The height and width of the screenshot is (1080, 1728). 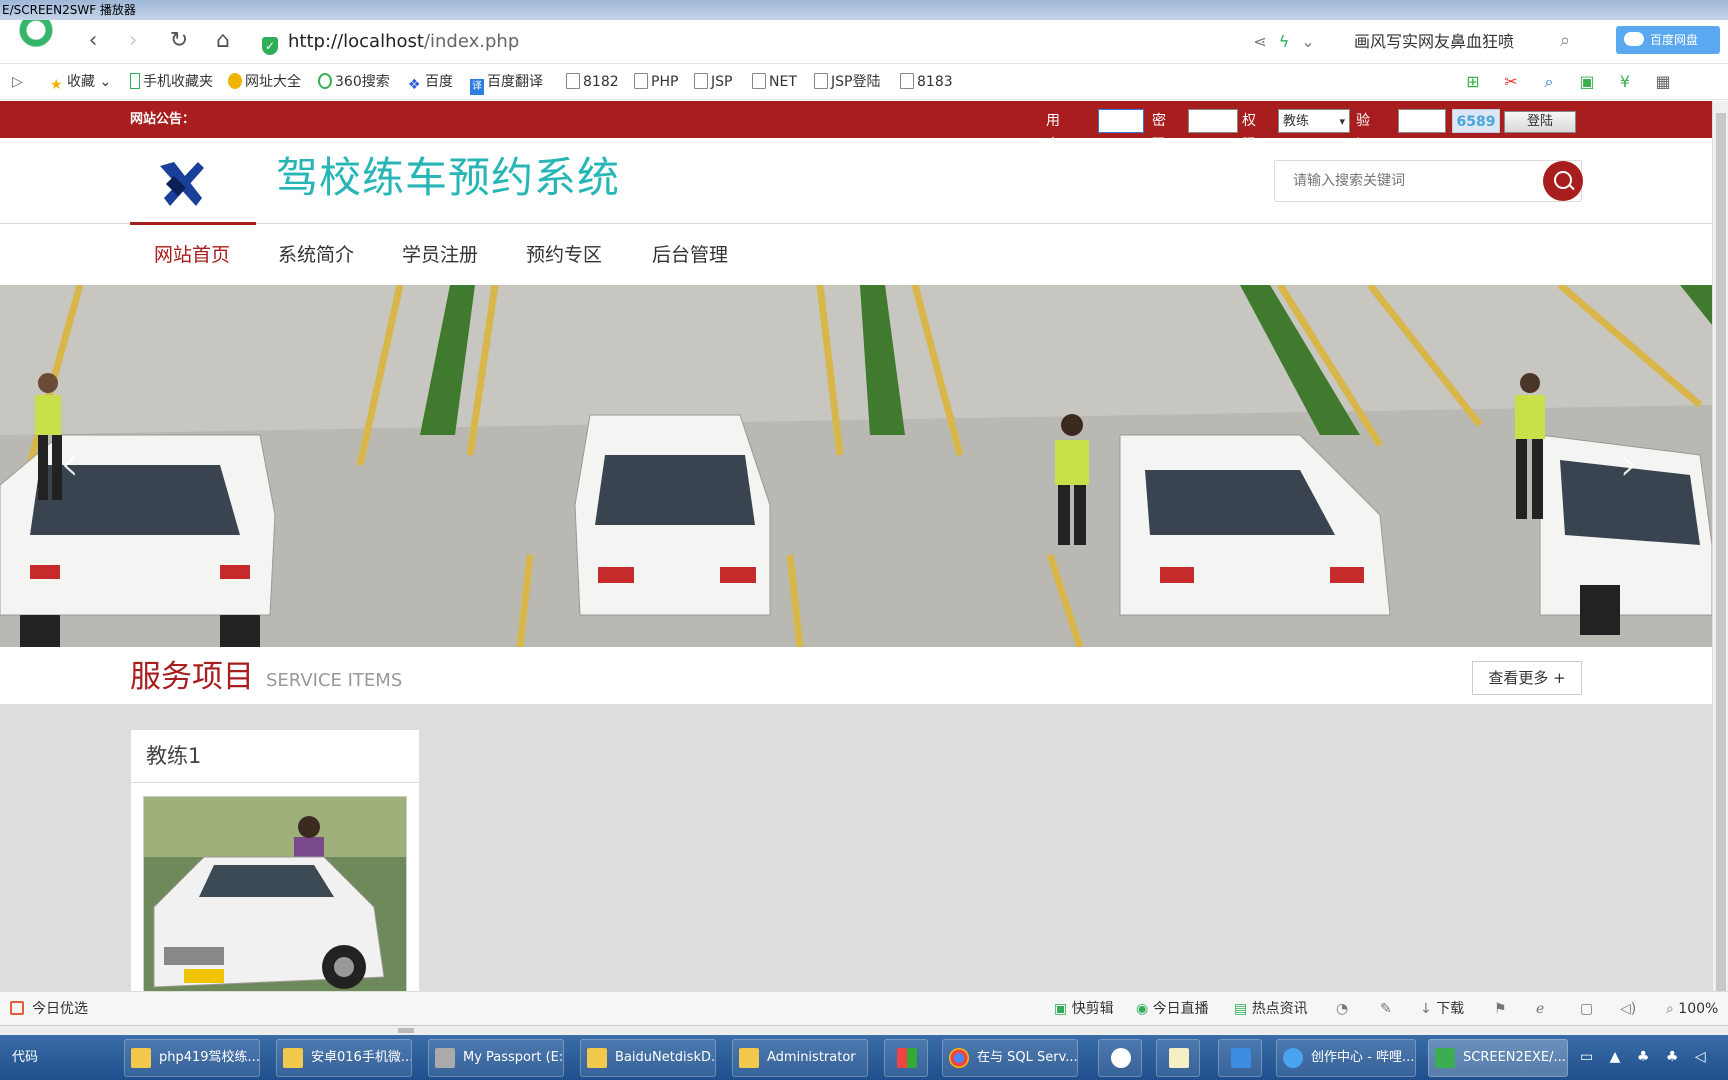 I want to click on site-title: 驾校练车预约系统, so click(x=448, y=177).